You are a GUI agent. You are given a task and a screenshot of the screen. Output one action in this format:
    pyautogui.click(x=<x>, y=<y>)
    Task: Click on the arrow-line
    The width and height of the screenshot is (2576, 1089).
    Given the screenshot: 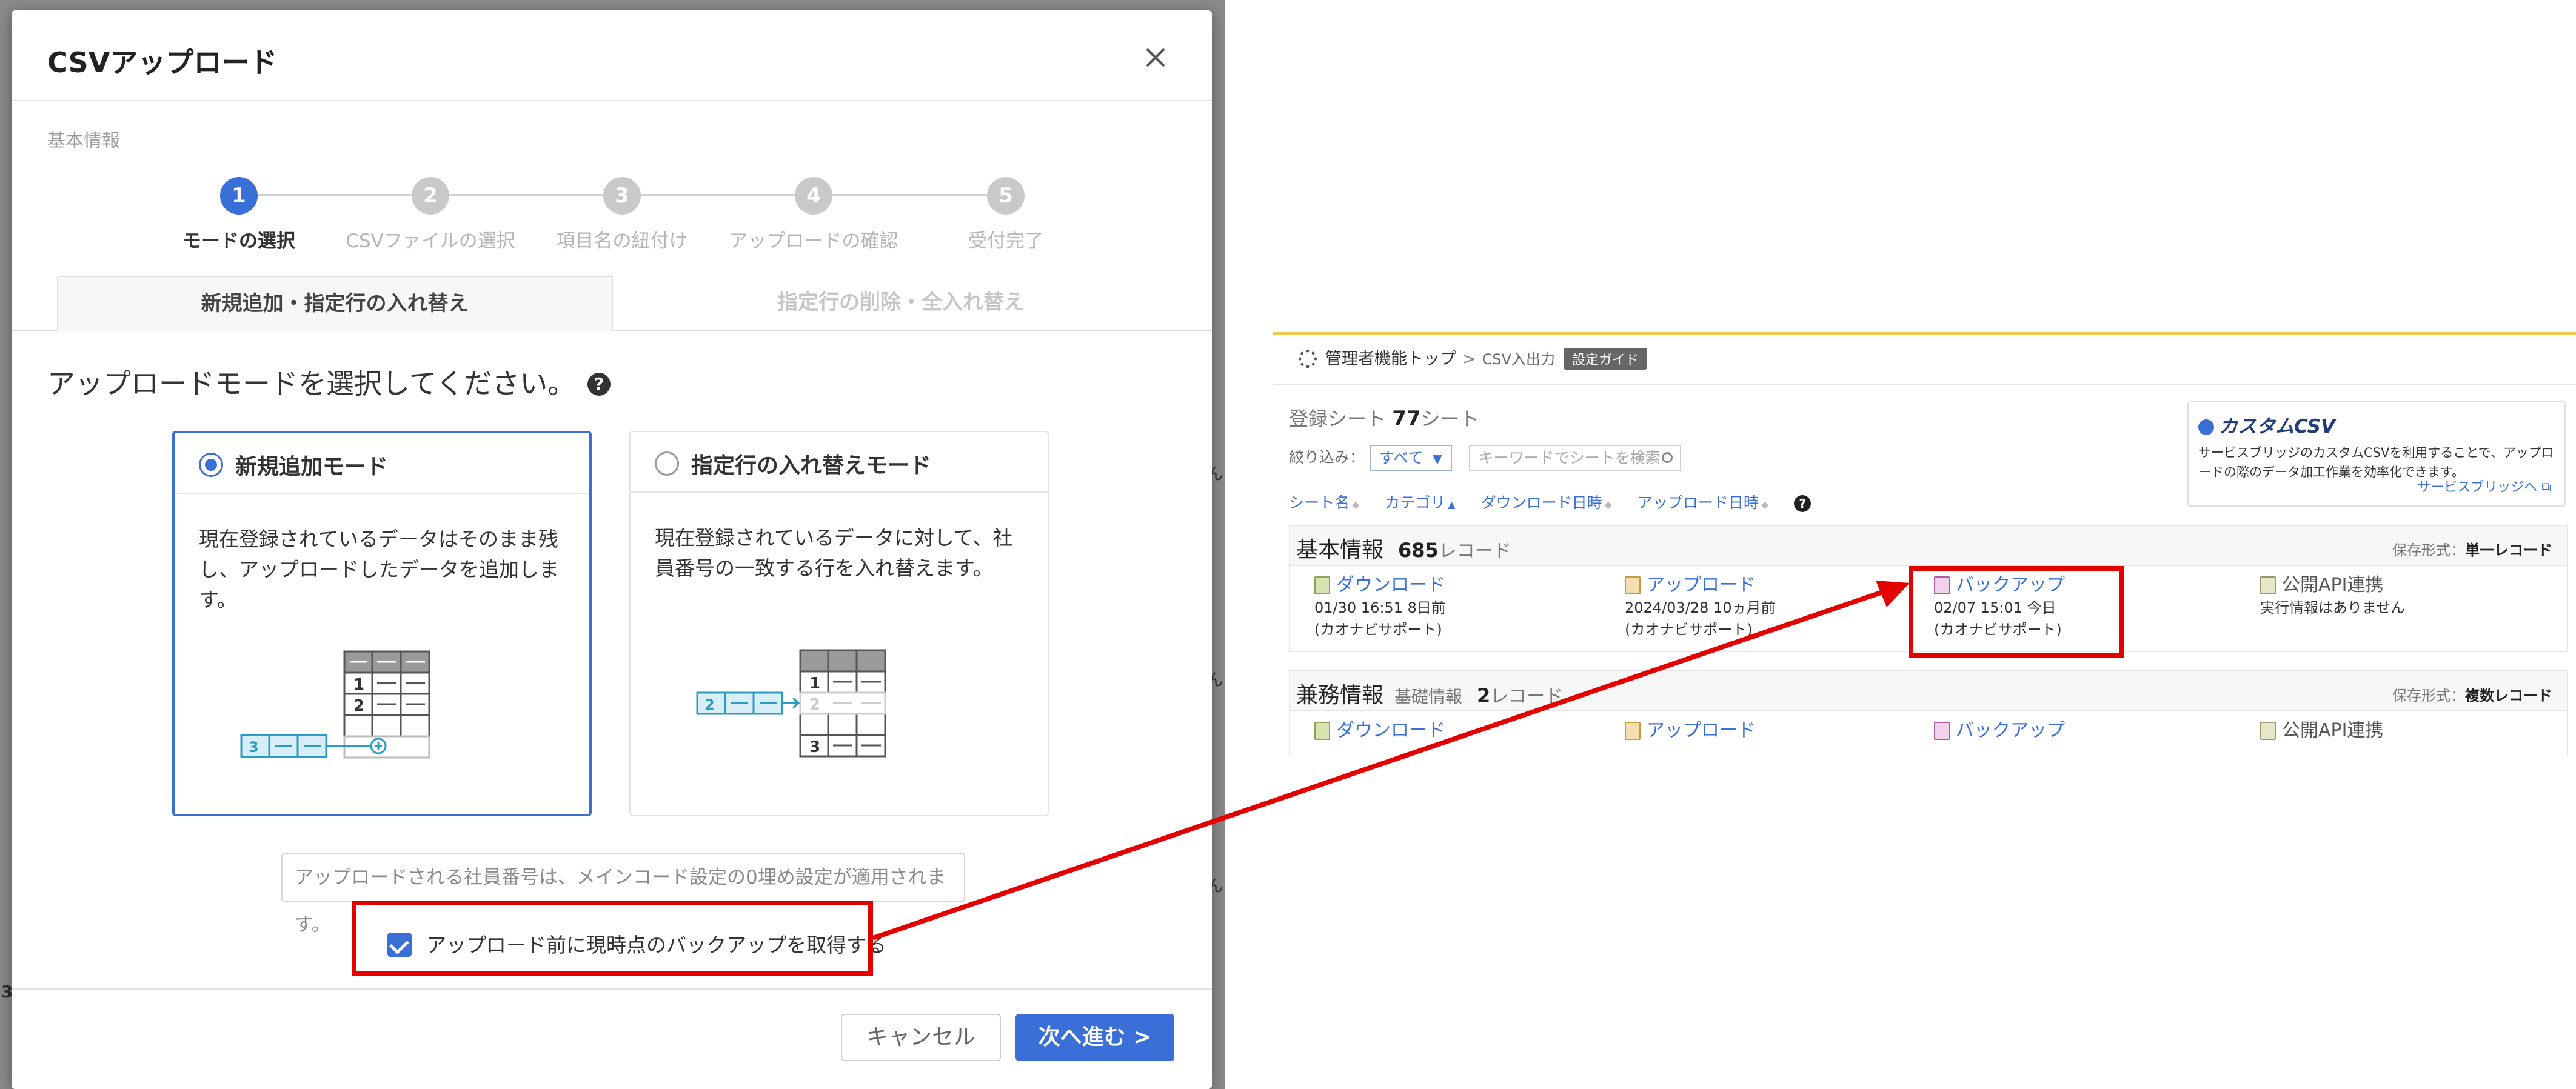 What is the action you would take?
    pyautogui.click(x=1378, y=765)
    